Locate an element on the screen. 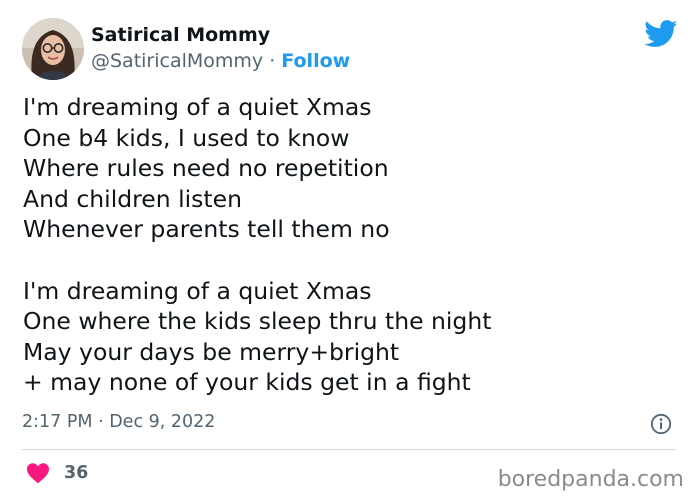 The height and width of the screenshot is (502, 700). twitter-bird-icon is located at coordinates (661, 34).